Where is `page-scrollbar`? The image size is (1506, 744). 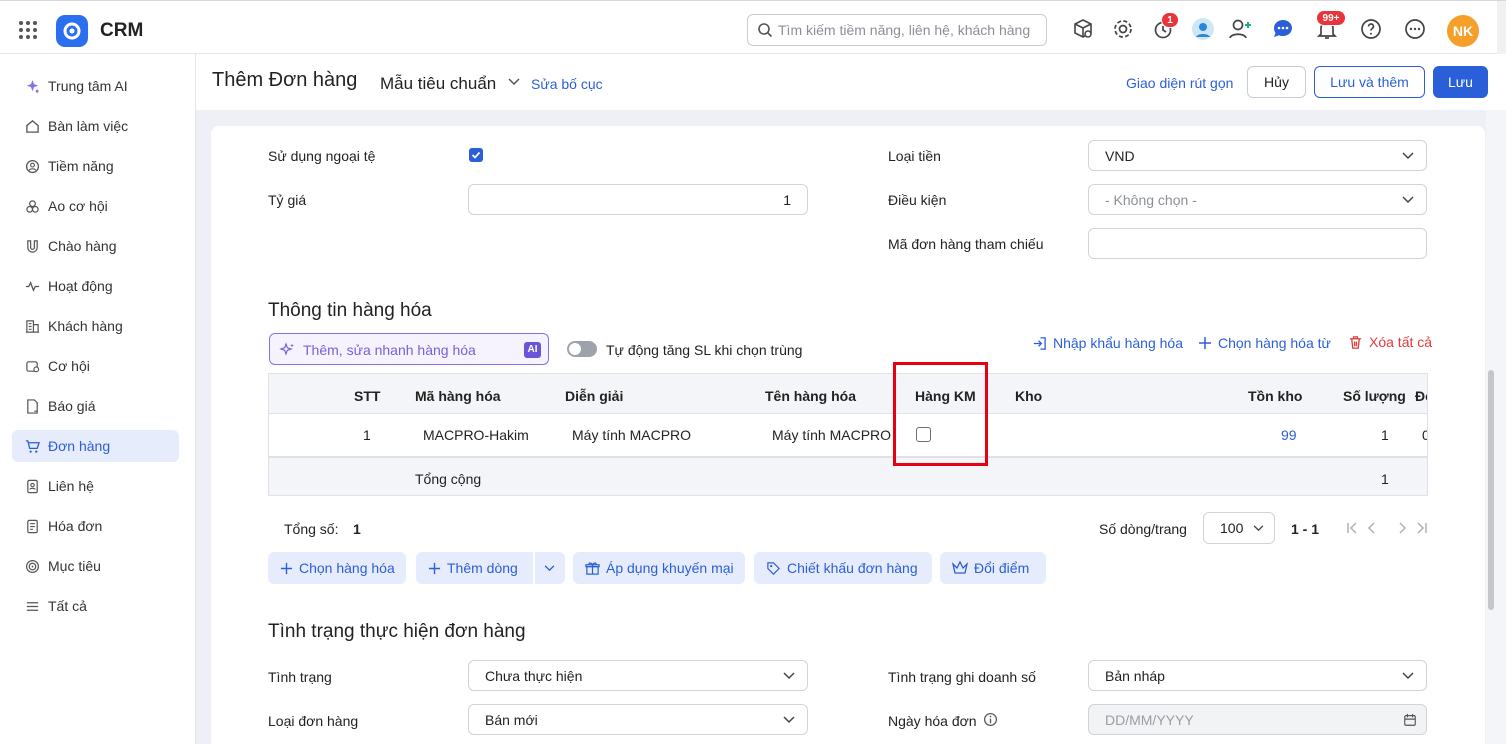 page-scrollbar is located at coordinates (1496, 427).